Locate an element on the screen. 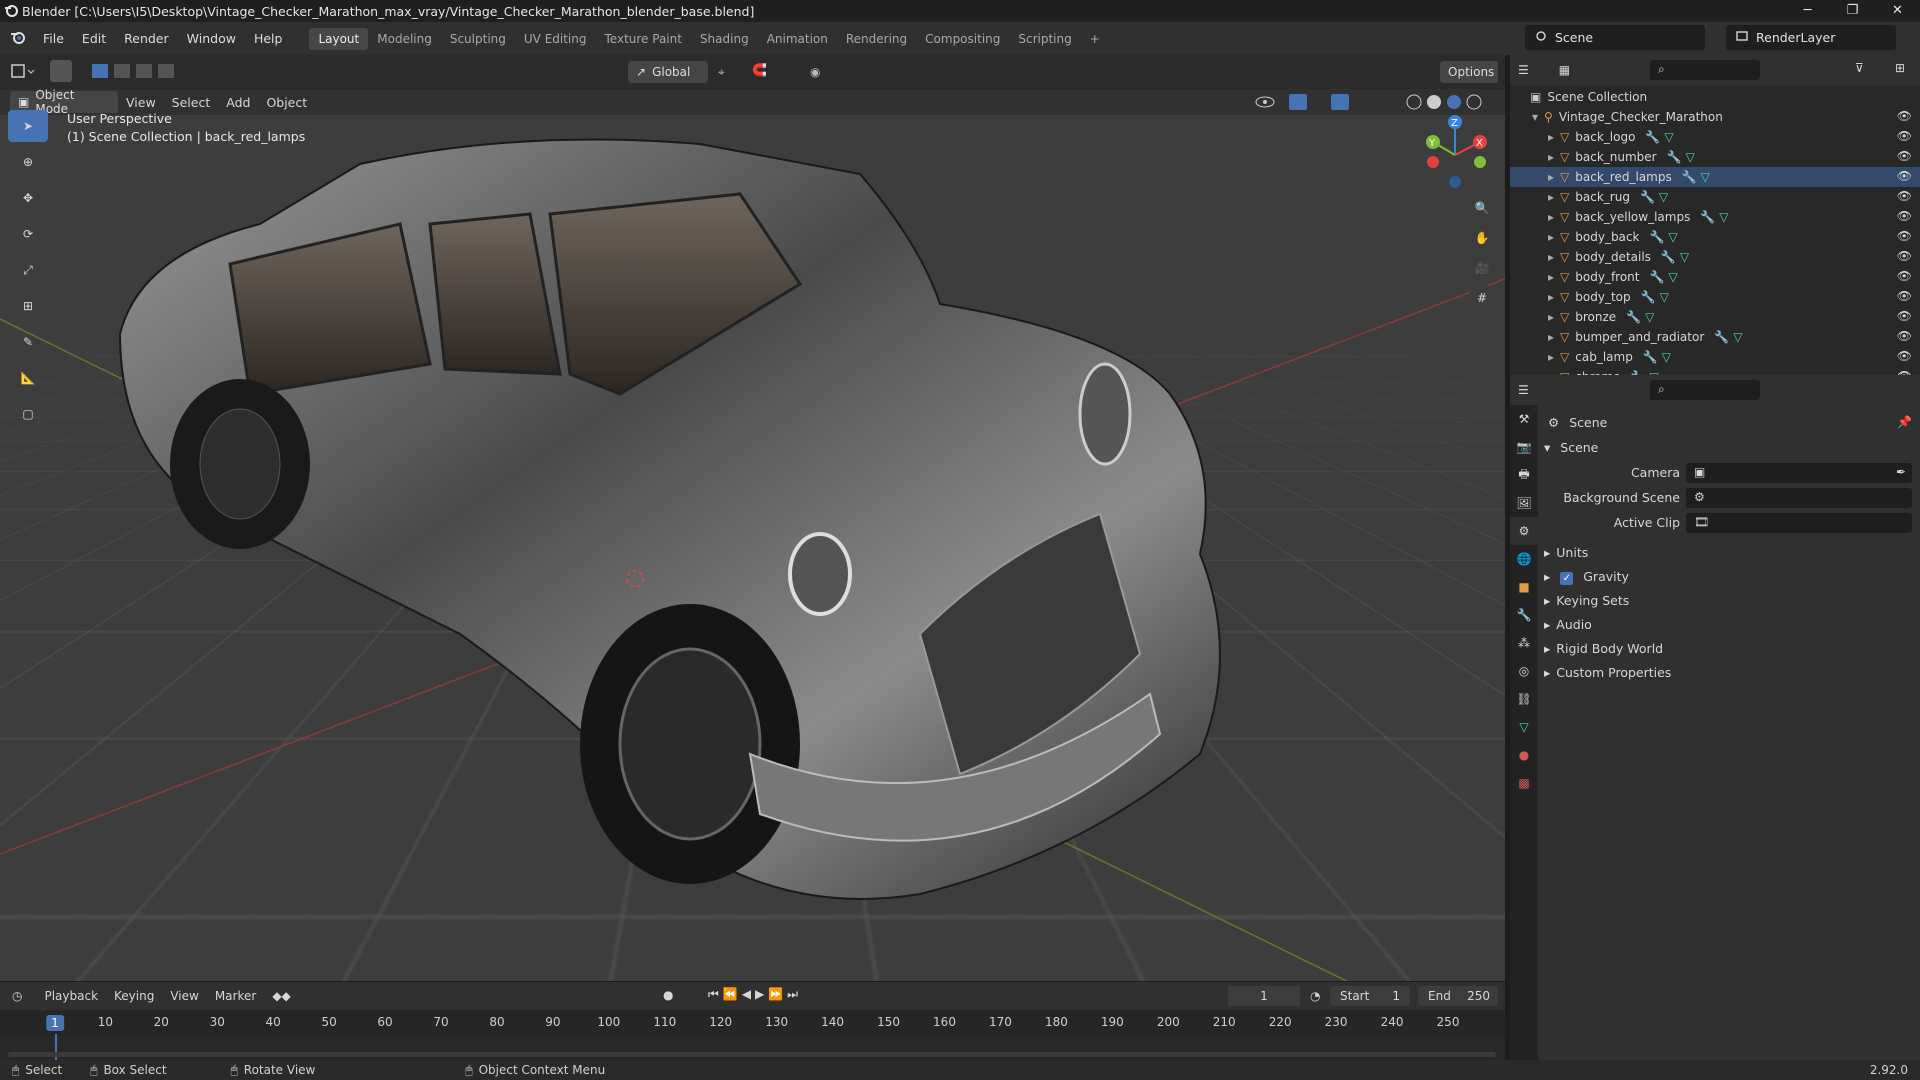  outliner-scene-collection: ▣ Scene Collection is located at coordinates (1715, 97).